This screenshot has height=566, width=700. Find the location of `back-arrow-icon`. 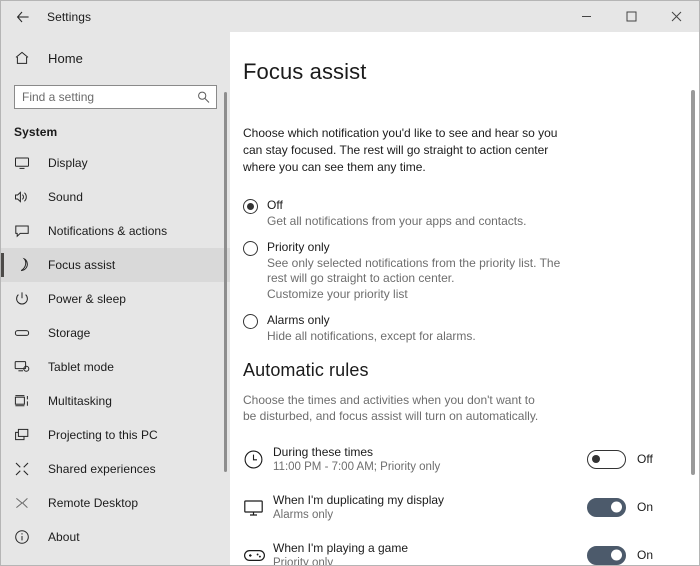

back-arrow-icon is located at coordinates (23, 17).